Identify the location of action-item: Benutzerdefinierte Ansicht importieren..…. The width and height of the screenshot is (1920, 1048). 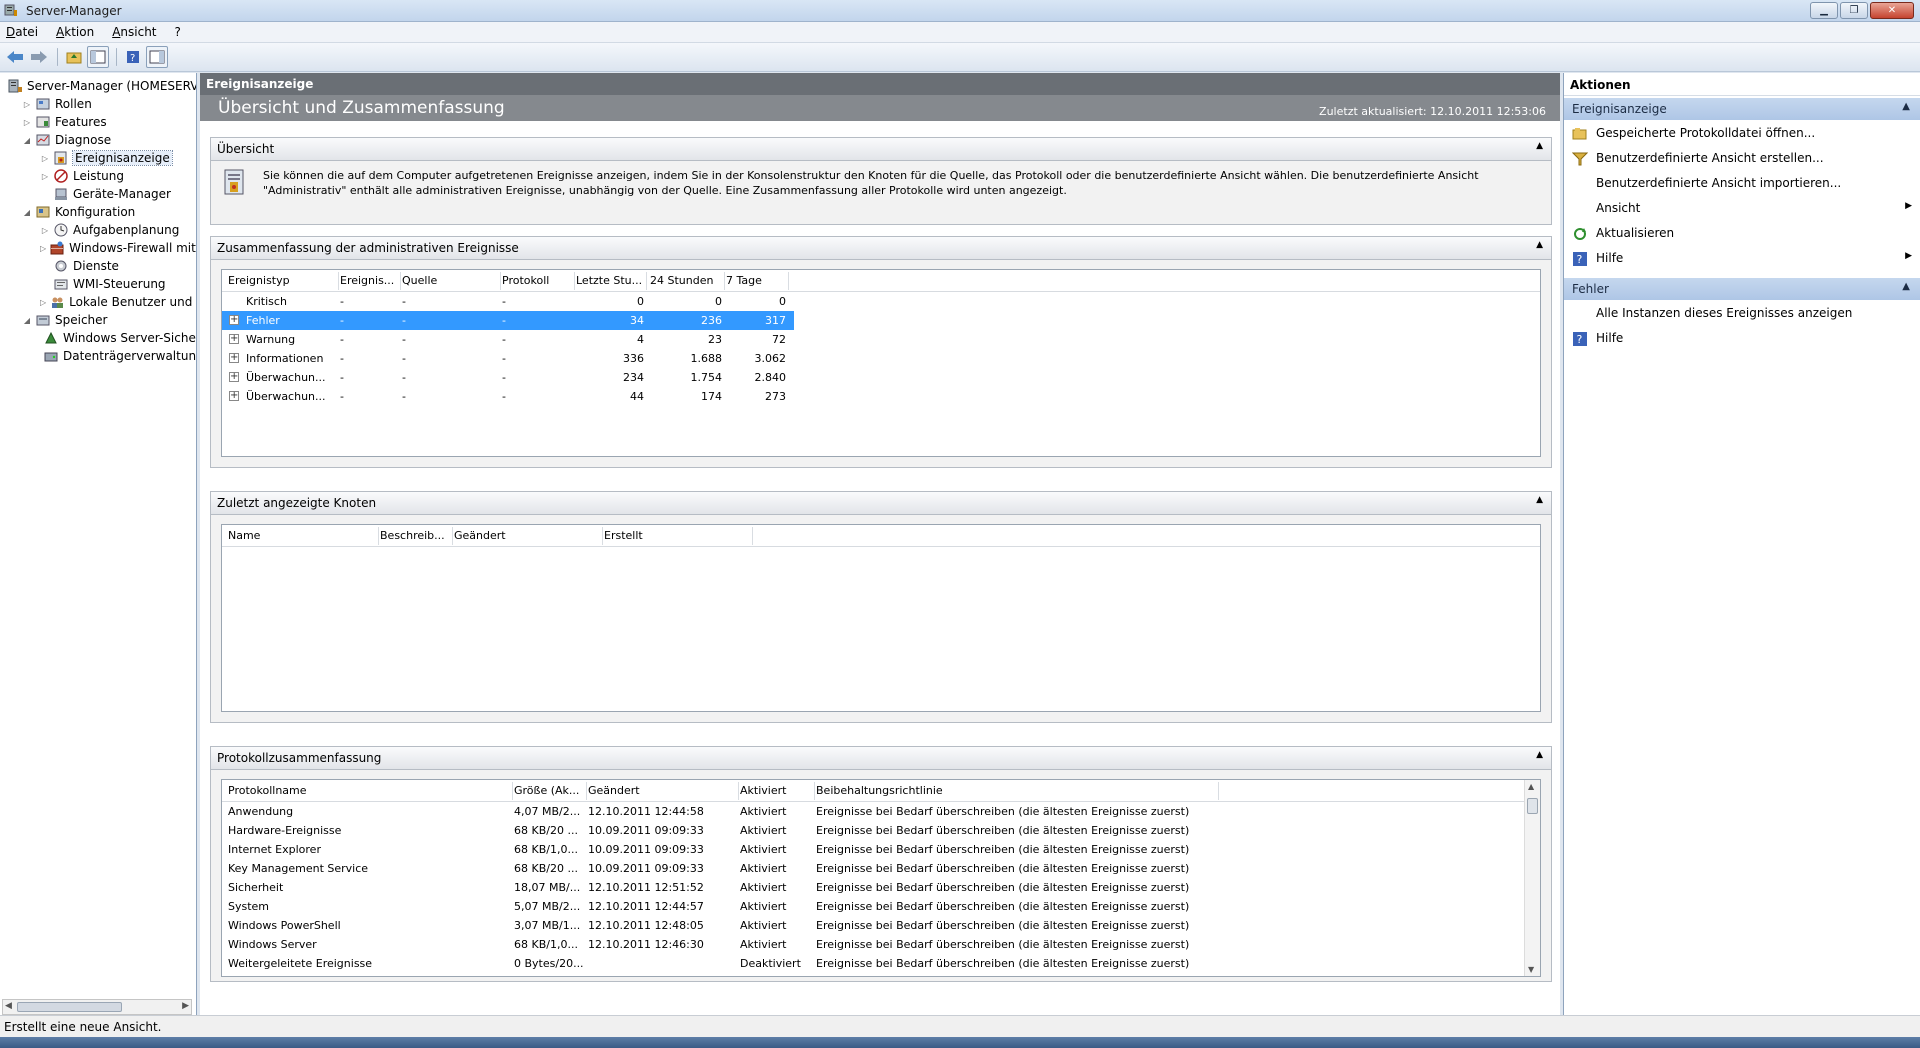
(1742, 182).